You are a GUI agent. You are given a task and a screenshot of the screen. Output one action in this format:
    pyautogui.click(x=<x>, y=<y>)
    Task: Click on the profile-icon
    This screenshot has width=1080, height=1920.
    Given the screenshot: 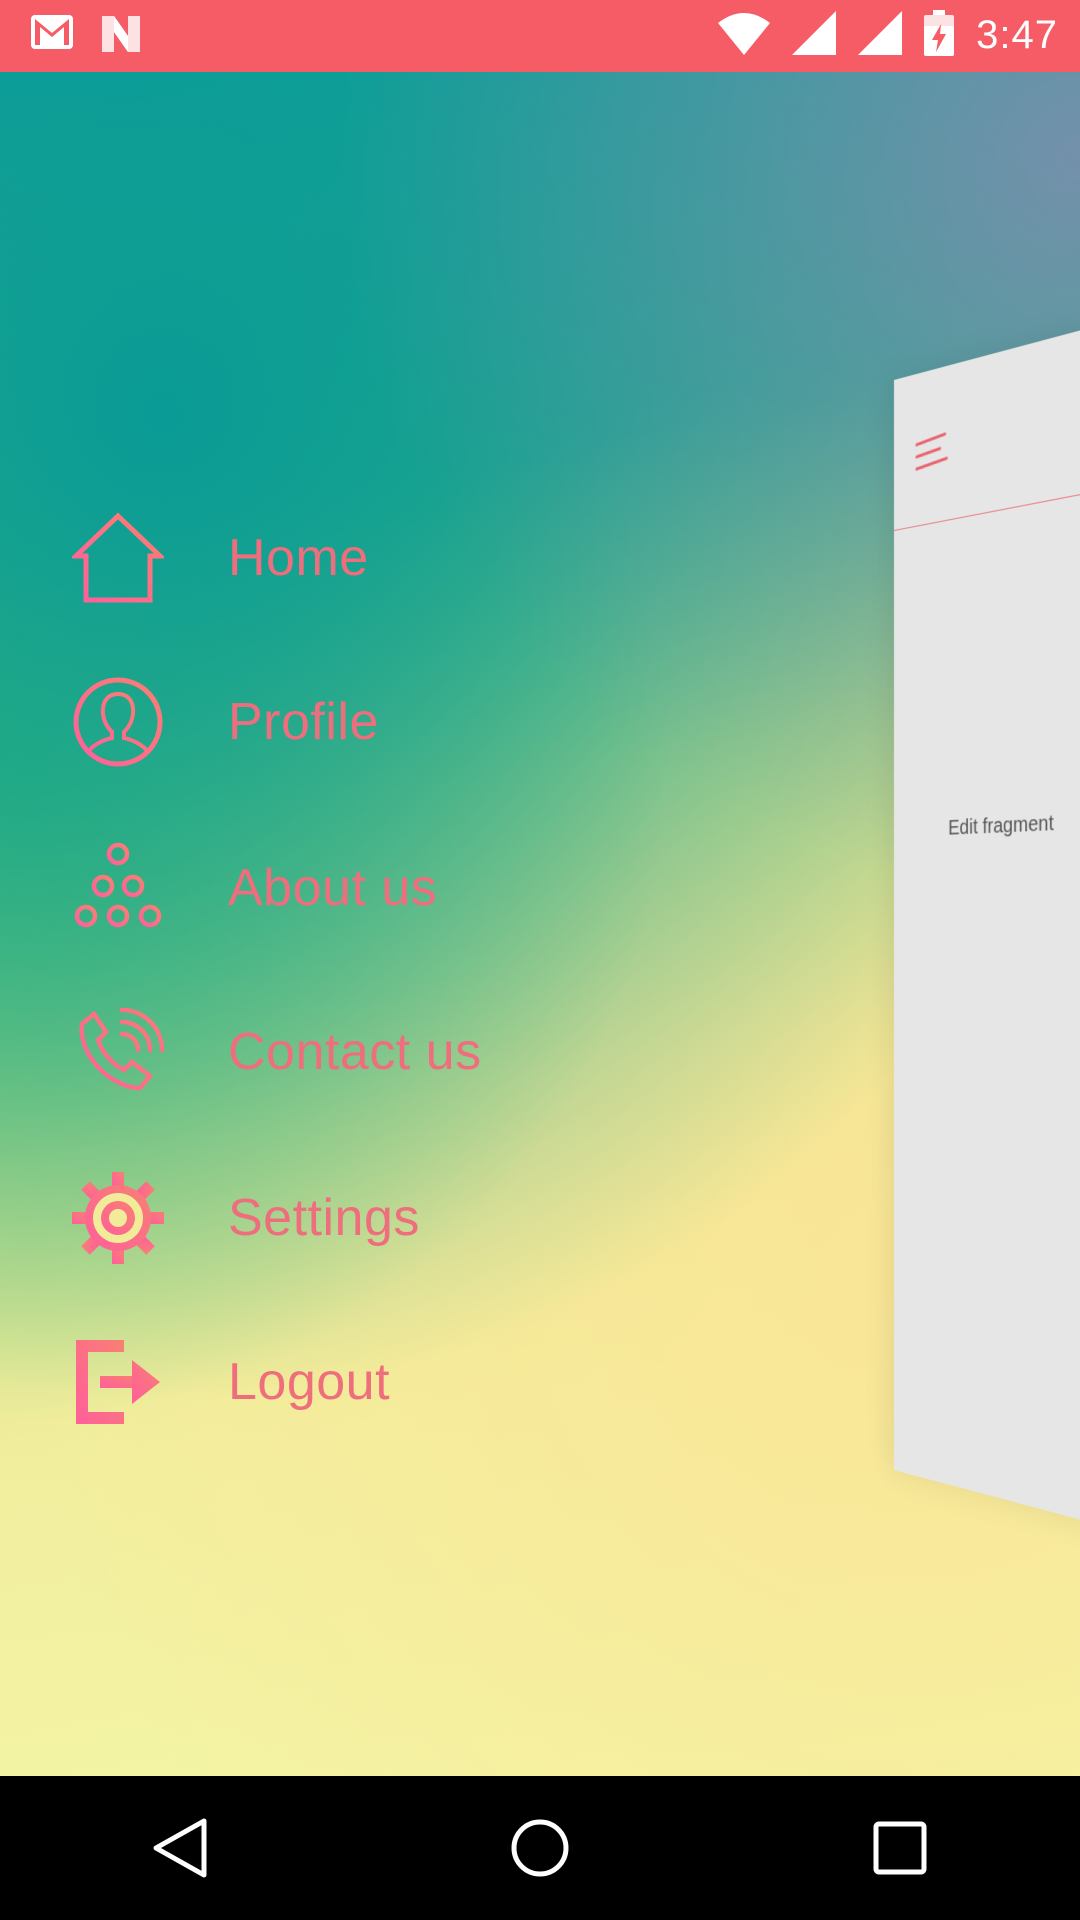 What is the action you would take?
    pyautogui.click(x=118, y=722)
    